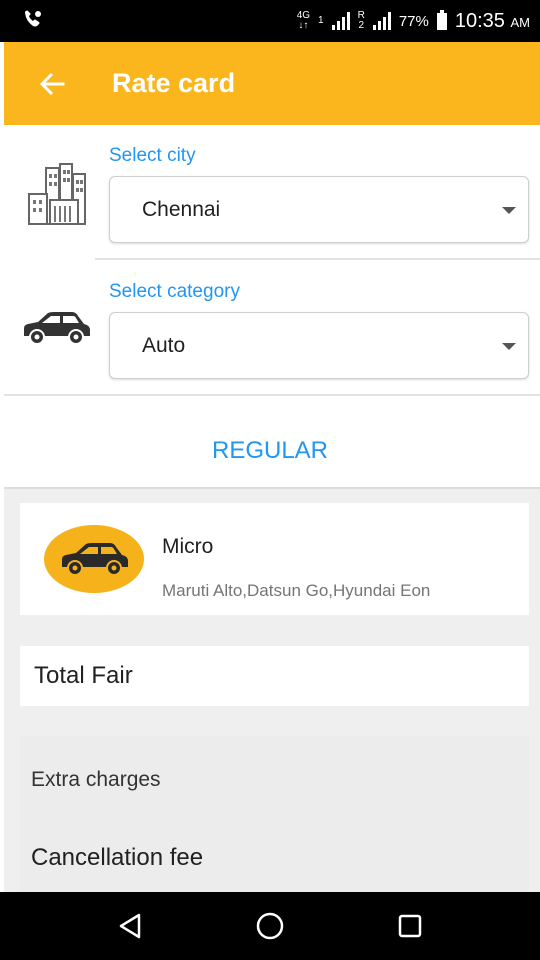 The image size is (540, 960). I want to click on home-circle-icon, so click(270, 926).